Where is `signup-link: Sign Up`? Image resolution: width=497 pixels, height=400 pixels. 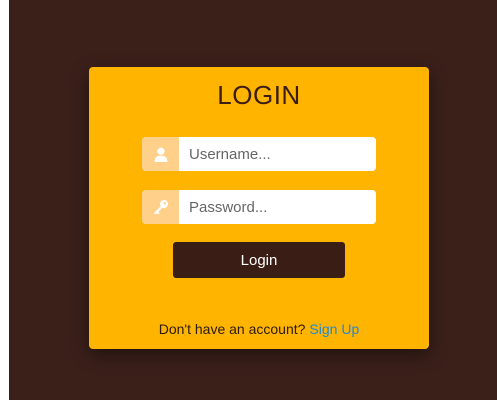
signup-link: Sign Up is located at coordinates (334, 329).